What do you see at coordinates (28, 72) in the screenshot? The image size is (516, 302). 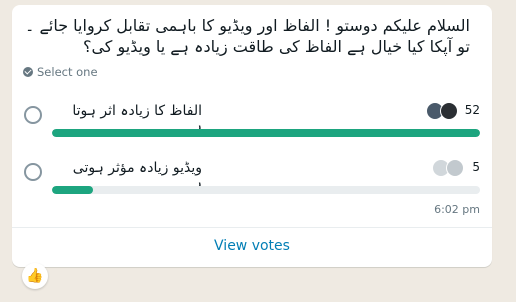 I see `check-circle-icon` at bounding box center [28, 72].